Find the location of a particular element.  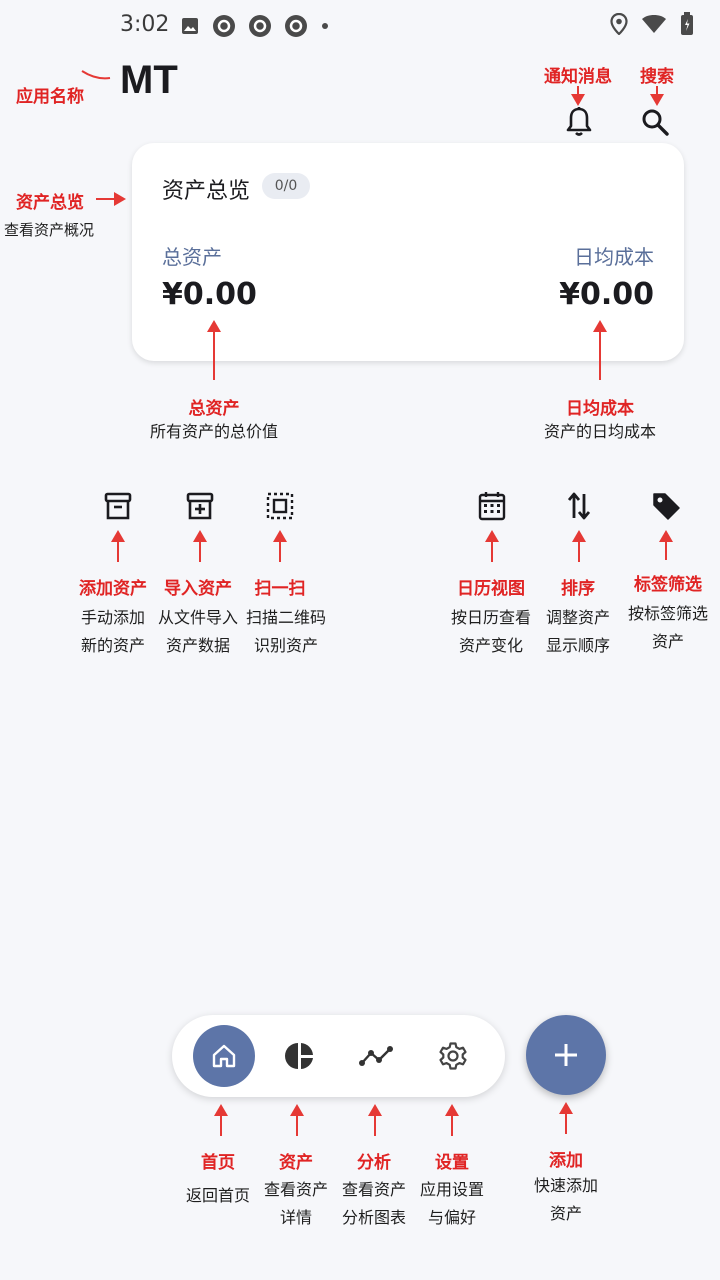

annotation-fab-add-desc2: 资产 is located at coordinates (566, 1213).